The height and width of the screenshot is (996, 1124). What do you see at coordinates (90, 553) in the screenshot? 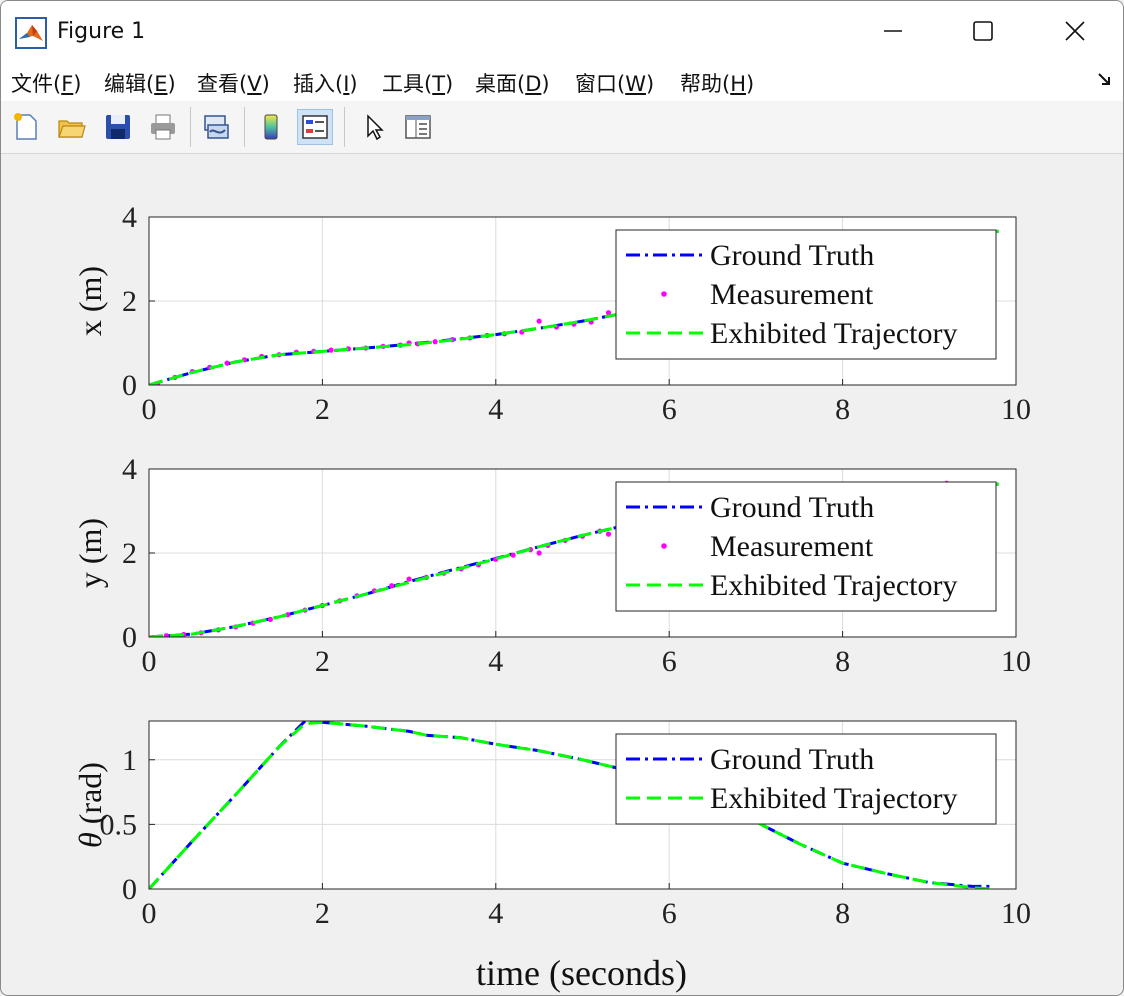
I see `y-axis-label: y (m)` at bounding box center [90, 553].